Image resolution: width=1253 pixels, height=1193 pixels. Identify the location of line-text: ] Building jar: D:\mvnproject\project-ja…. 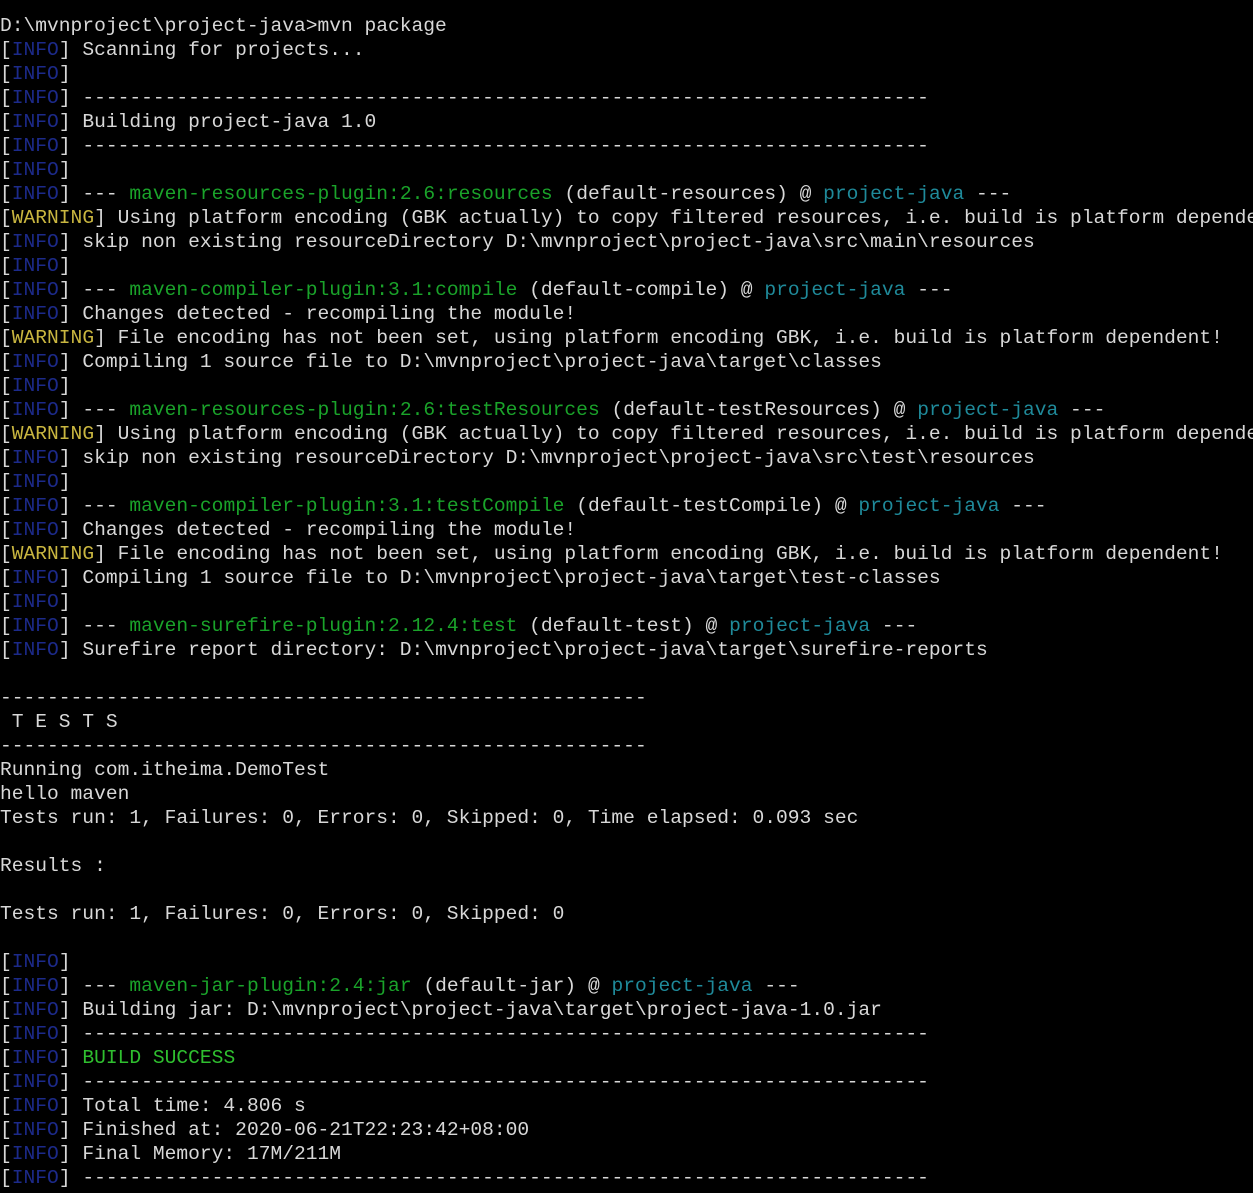
(470, 1010).